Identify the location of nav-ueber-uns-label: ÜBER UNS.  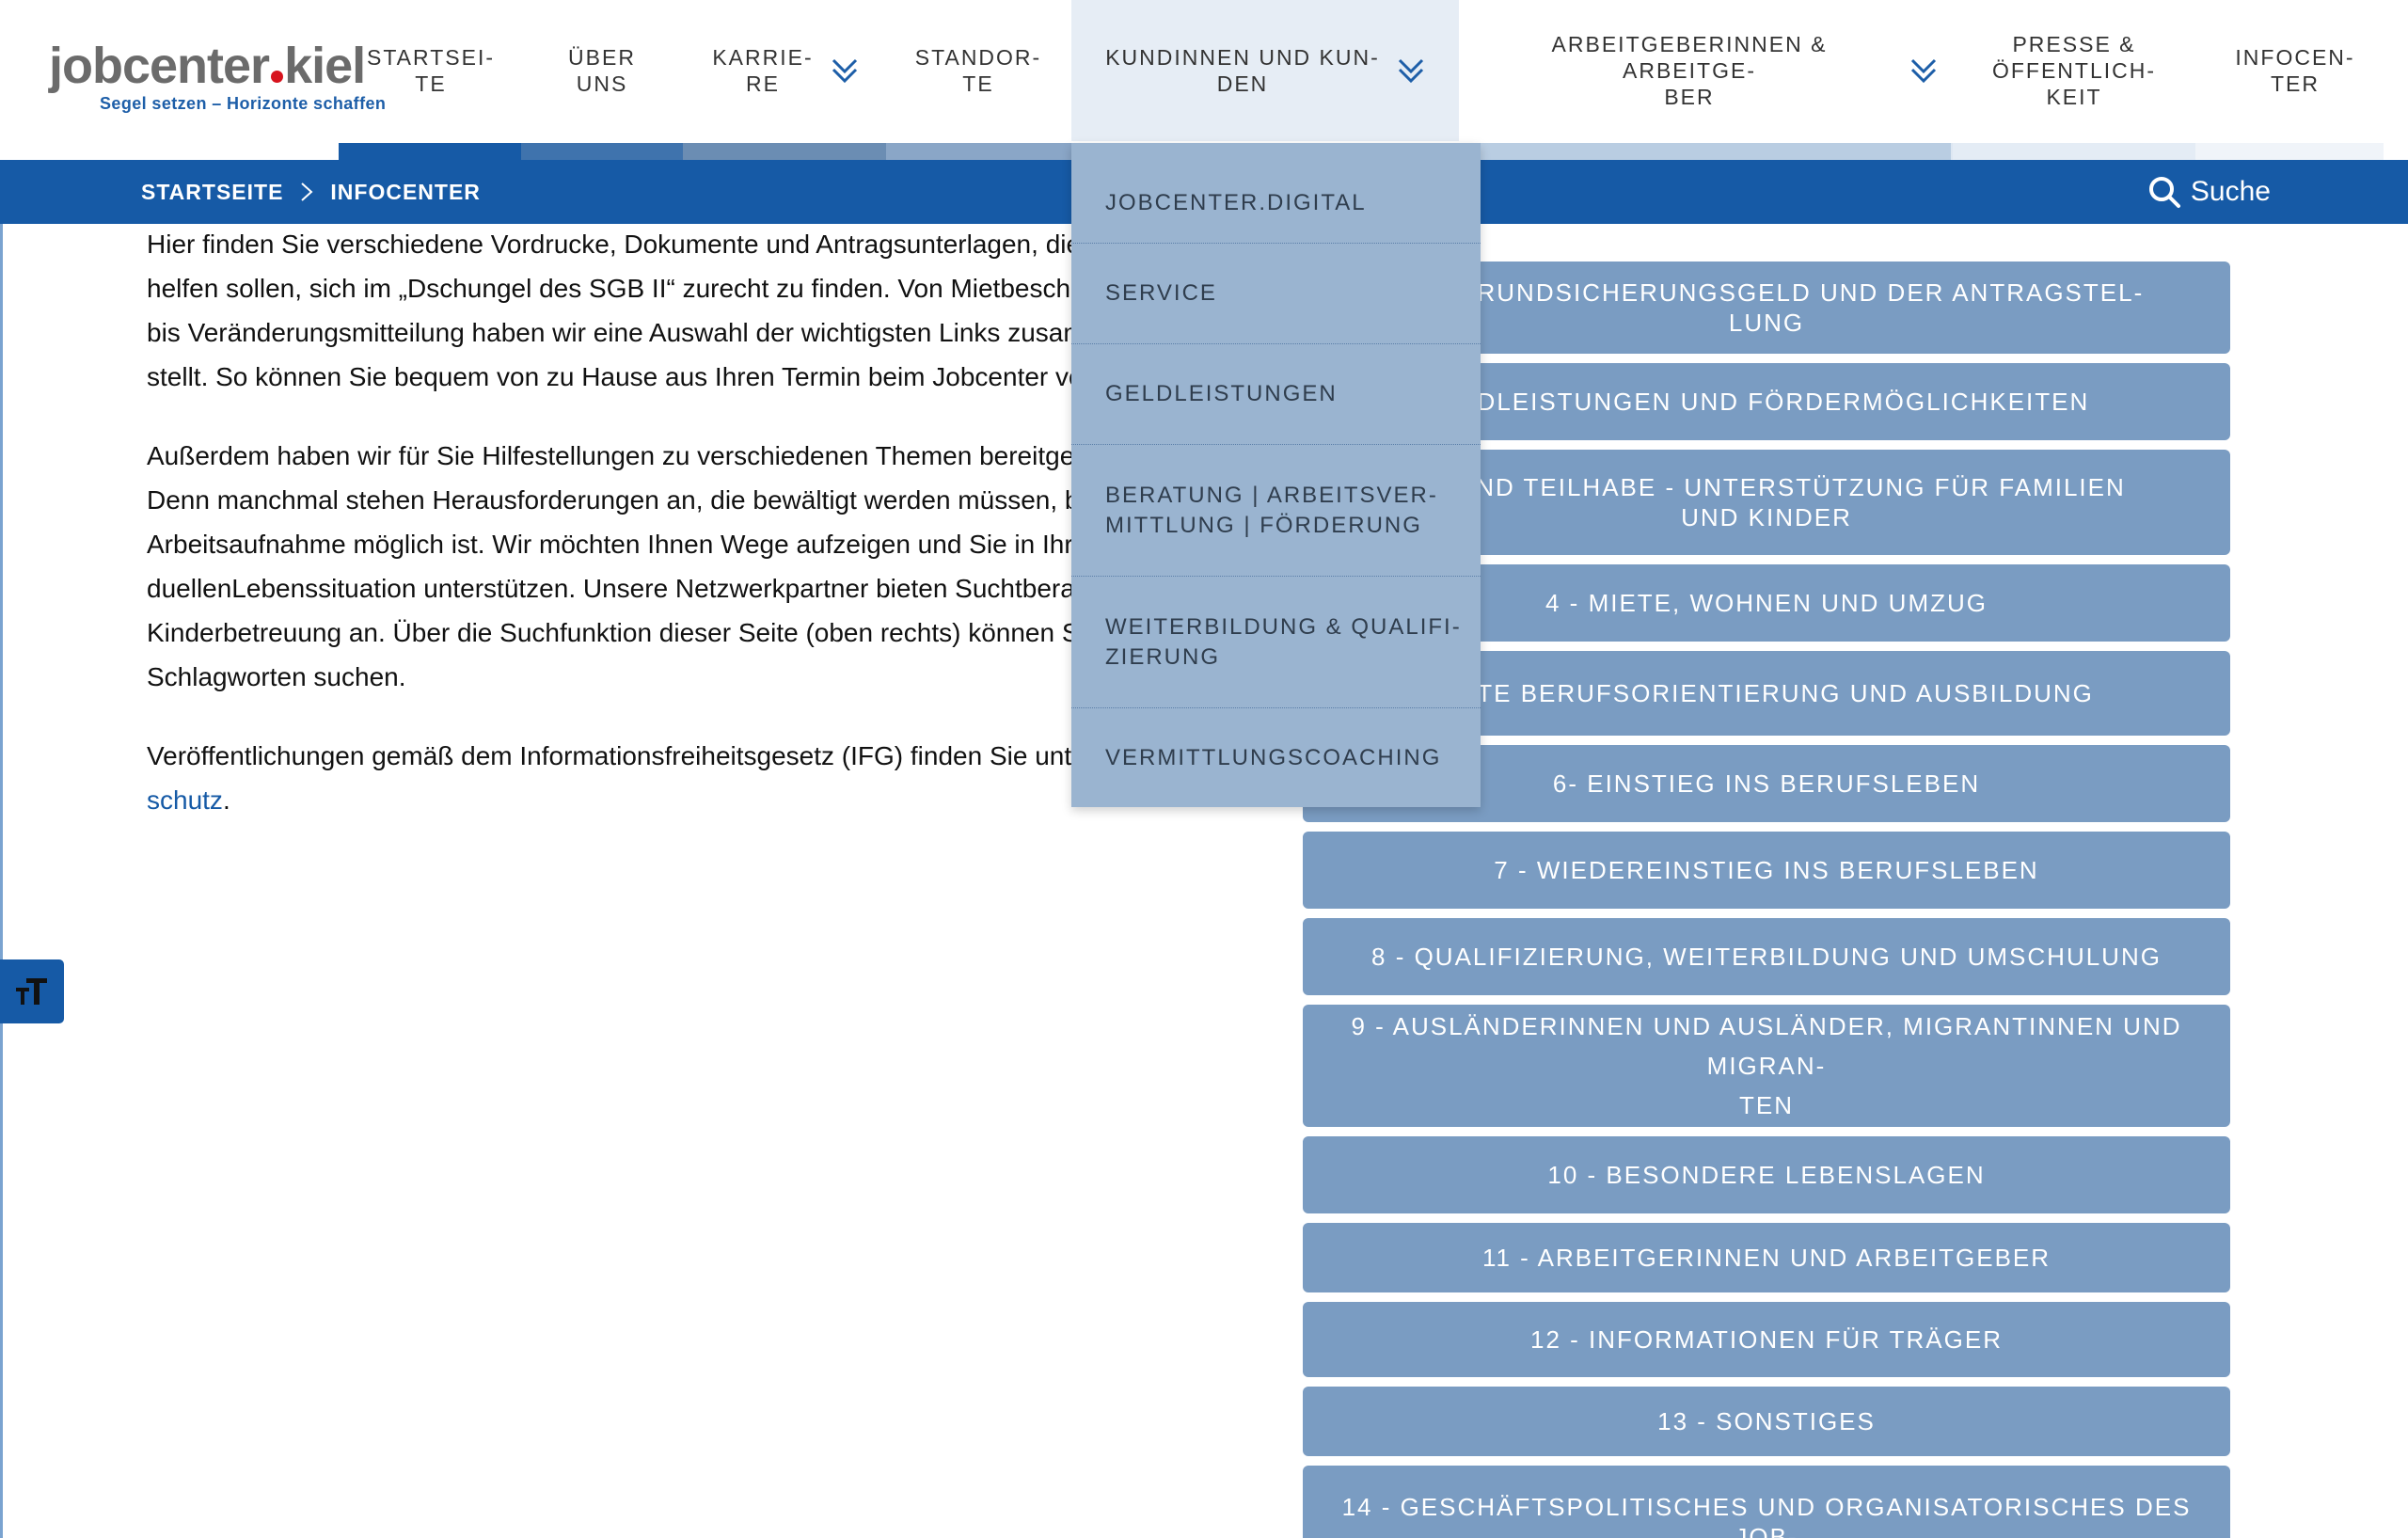
(602, 70).